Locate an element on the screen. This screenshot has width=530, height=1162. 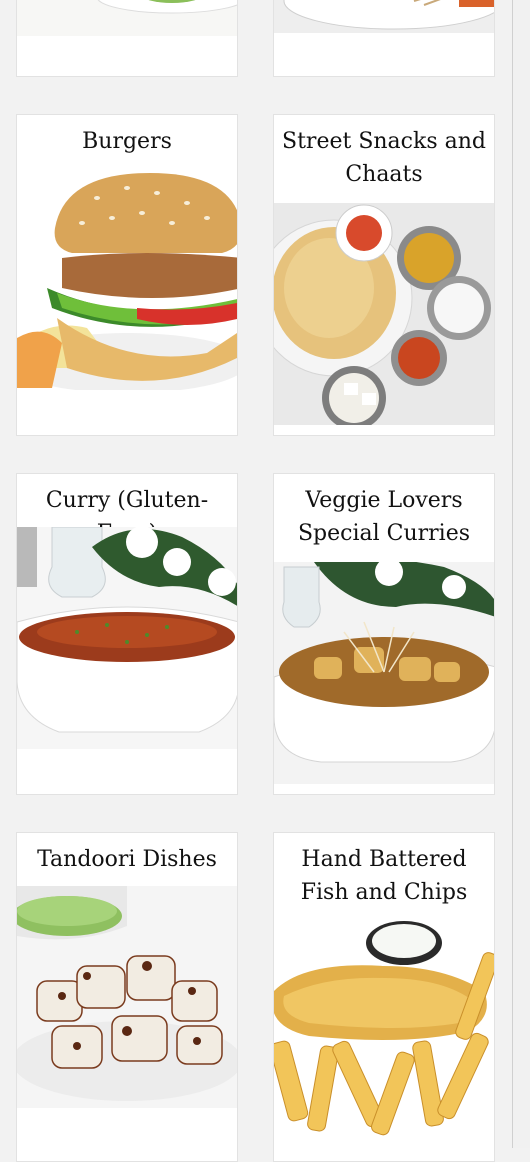
card-title-fish-chips: Hand Battered Fish and Chips is located at coordinates (384, 876).